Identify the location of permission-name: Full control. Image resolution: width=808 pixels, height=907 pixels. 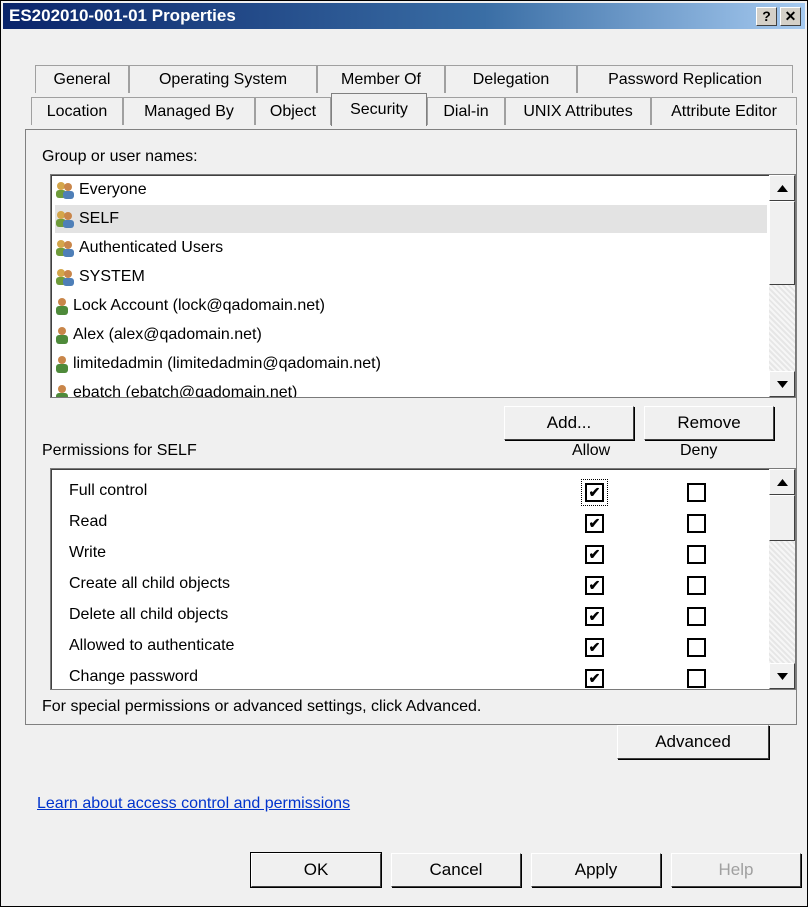
(108, 490).